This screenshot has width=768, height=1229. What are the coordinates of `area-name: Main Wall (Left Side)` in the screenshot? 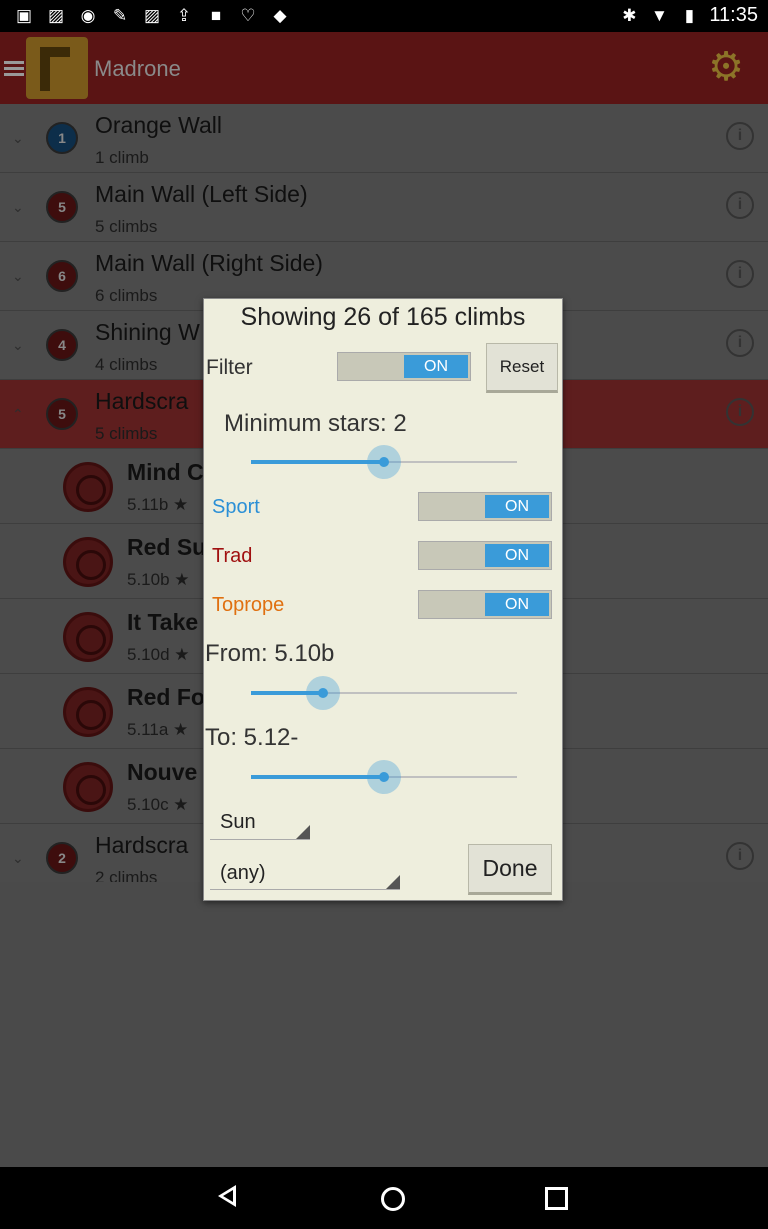 It's located at (201, 194).